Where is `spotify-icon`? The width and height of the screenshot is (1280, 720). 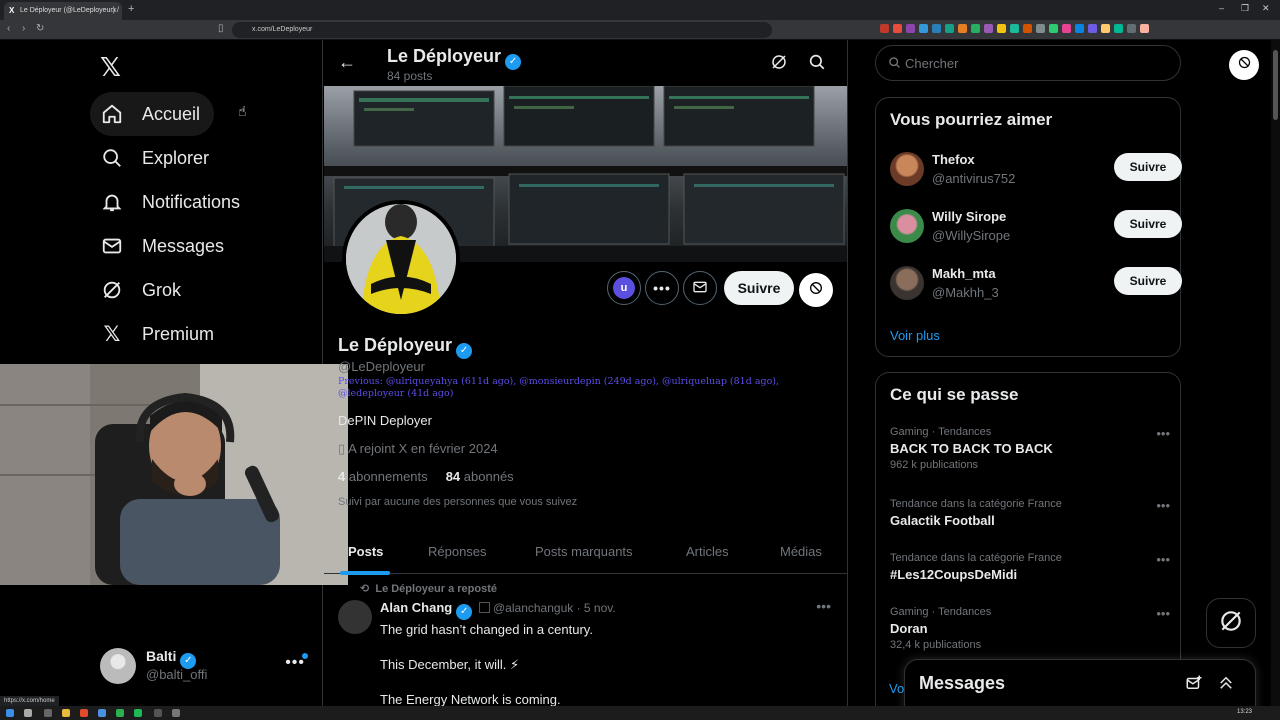
spotify-icon is located at coordinates (138, 713).